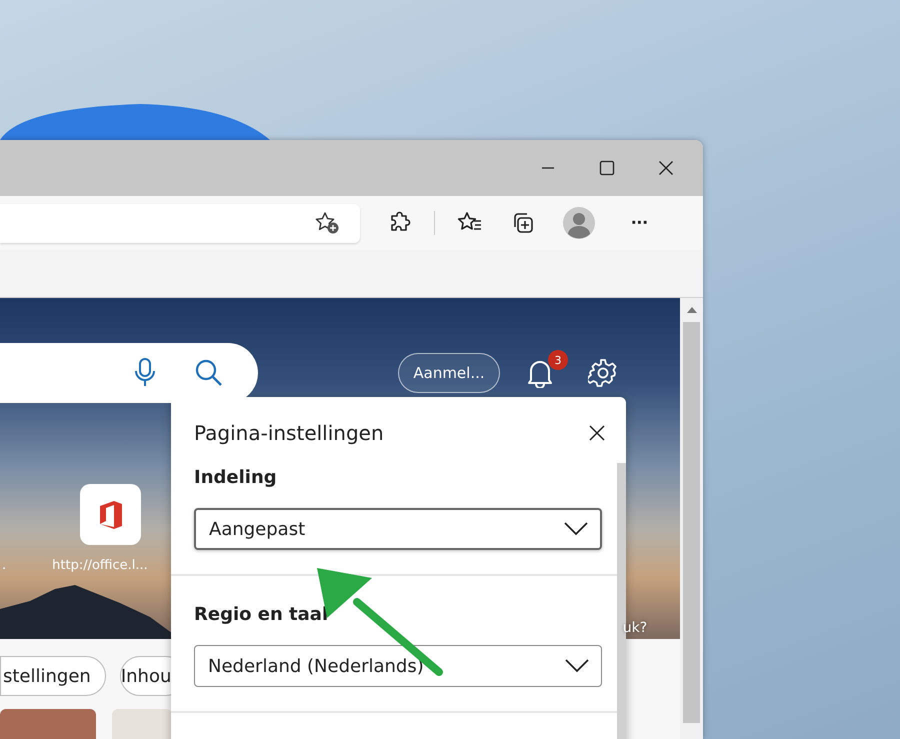 This screenshot has width=900, height=739. I want to click on maximize-icon, so click(606, 168).